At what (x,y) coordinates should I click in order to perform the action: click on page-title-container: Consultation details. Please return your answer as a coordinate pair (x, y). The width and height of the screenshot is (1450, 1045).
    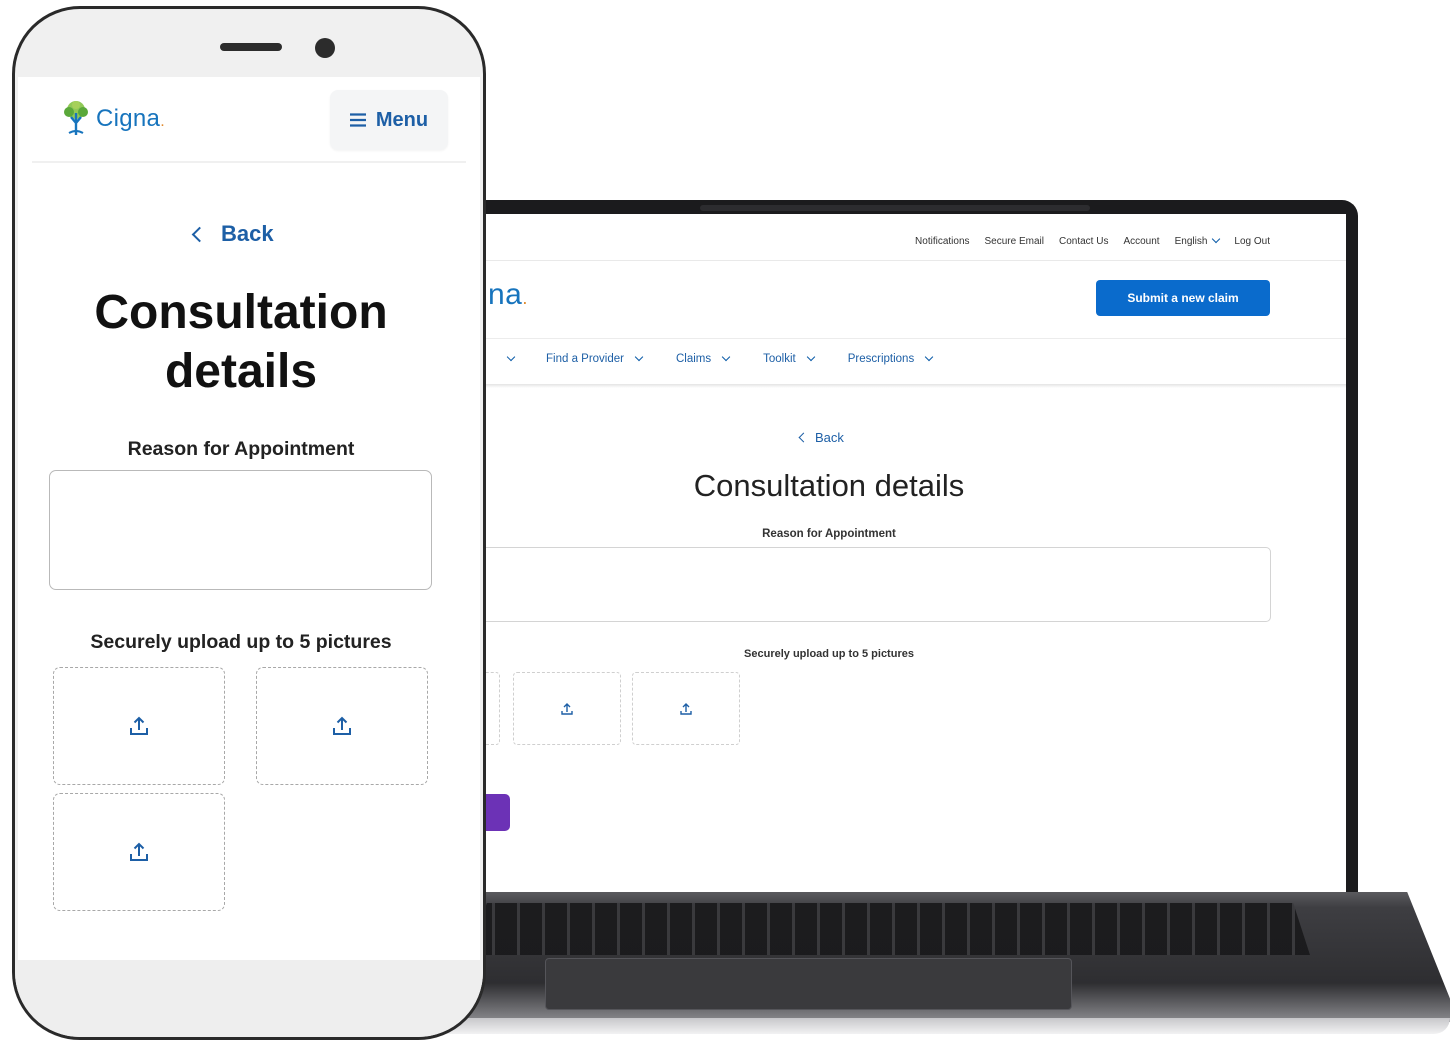
    Looking at the image, I should click on (829, 486).